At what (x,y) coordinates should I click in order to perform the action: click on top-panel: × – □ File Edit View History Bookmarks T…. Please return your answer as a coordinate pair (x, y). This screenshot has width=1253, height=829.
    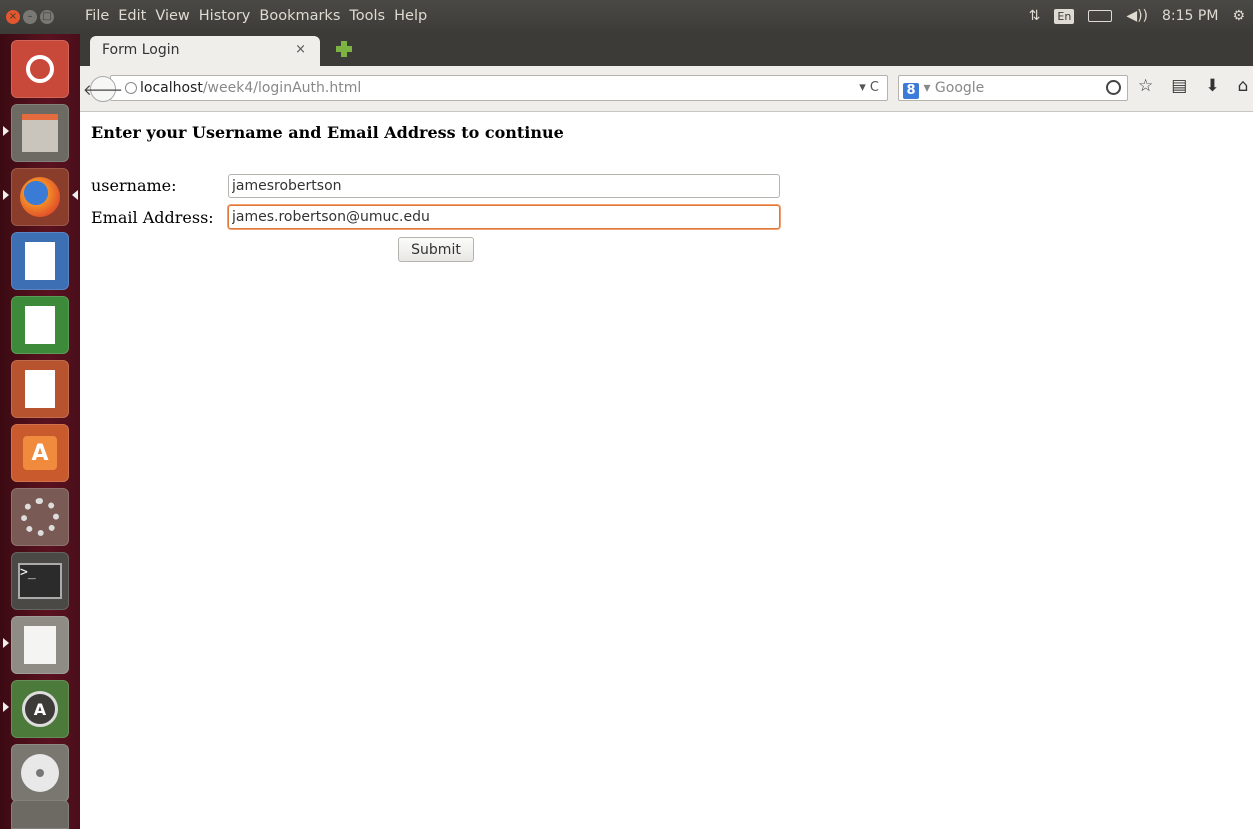
    Looking at the image, I should click on (626, 17).